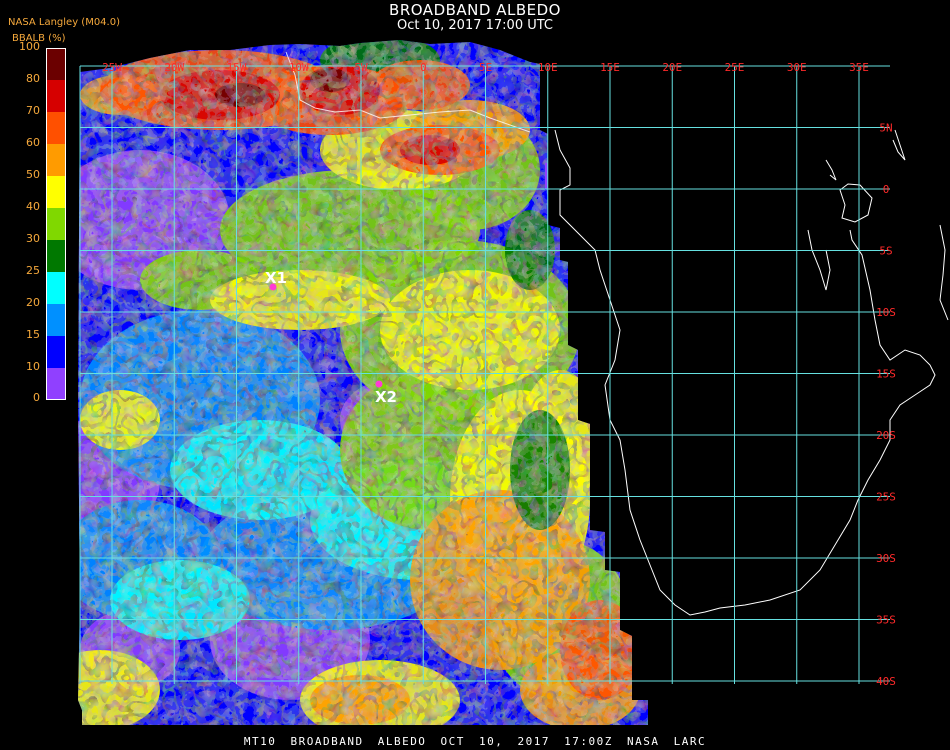  I want to click on latitude-label: 15S, so click(886, 374).